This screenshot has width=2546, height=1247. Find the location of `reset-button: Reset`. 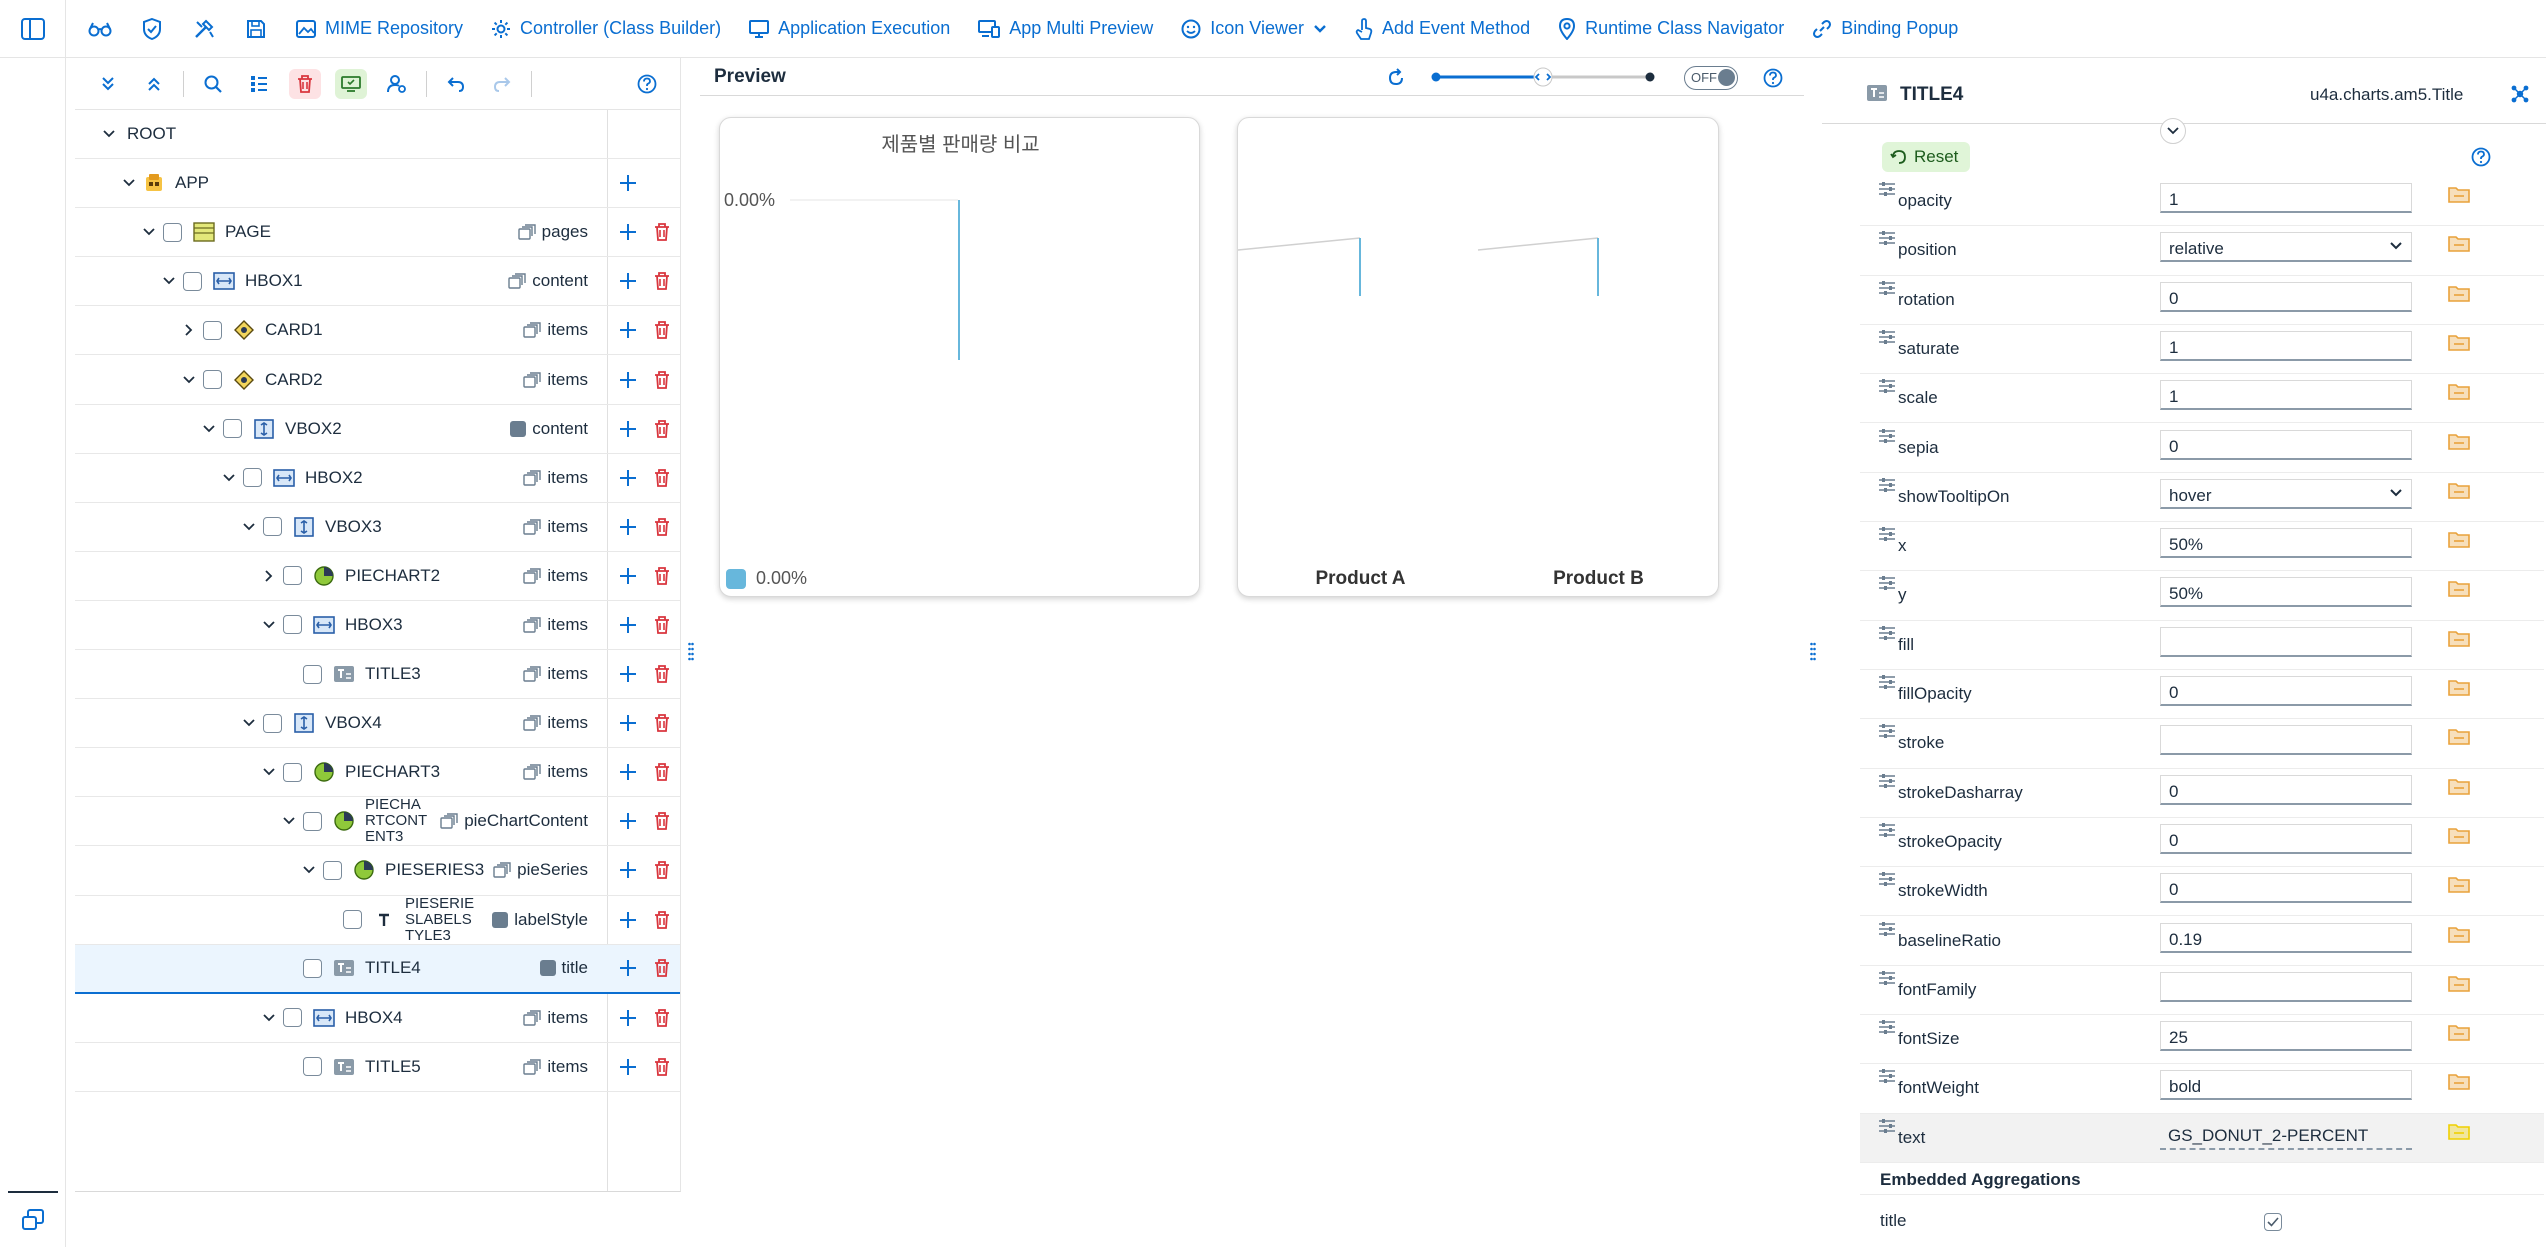

reset-button: Reset is located at coordinates (1926, 157).